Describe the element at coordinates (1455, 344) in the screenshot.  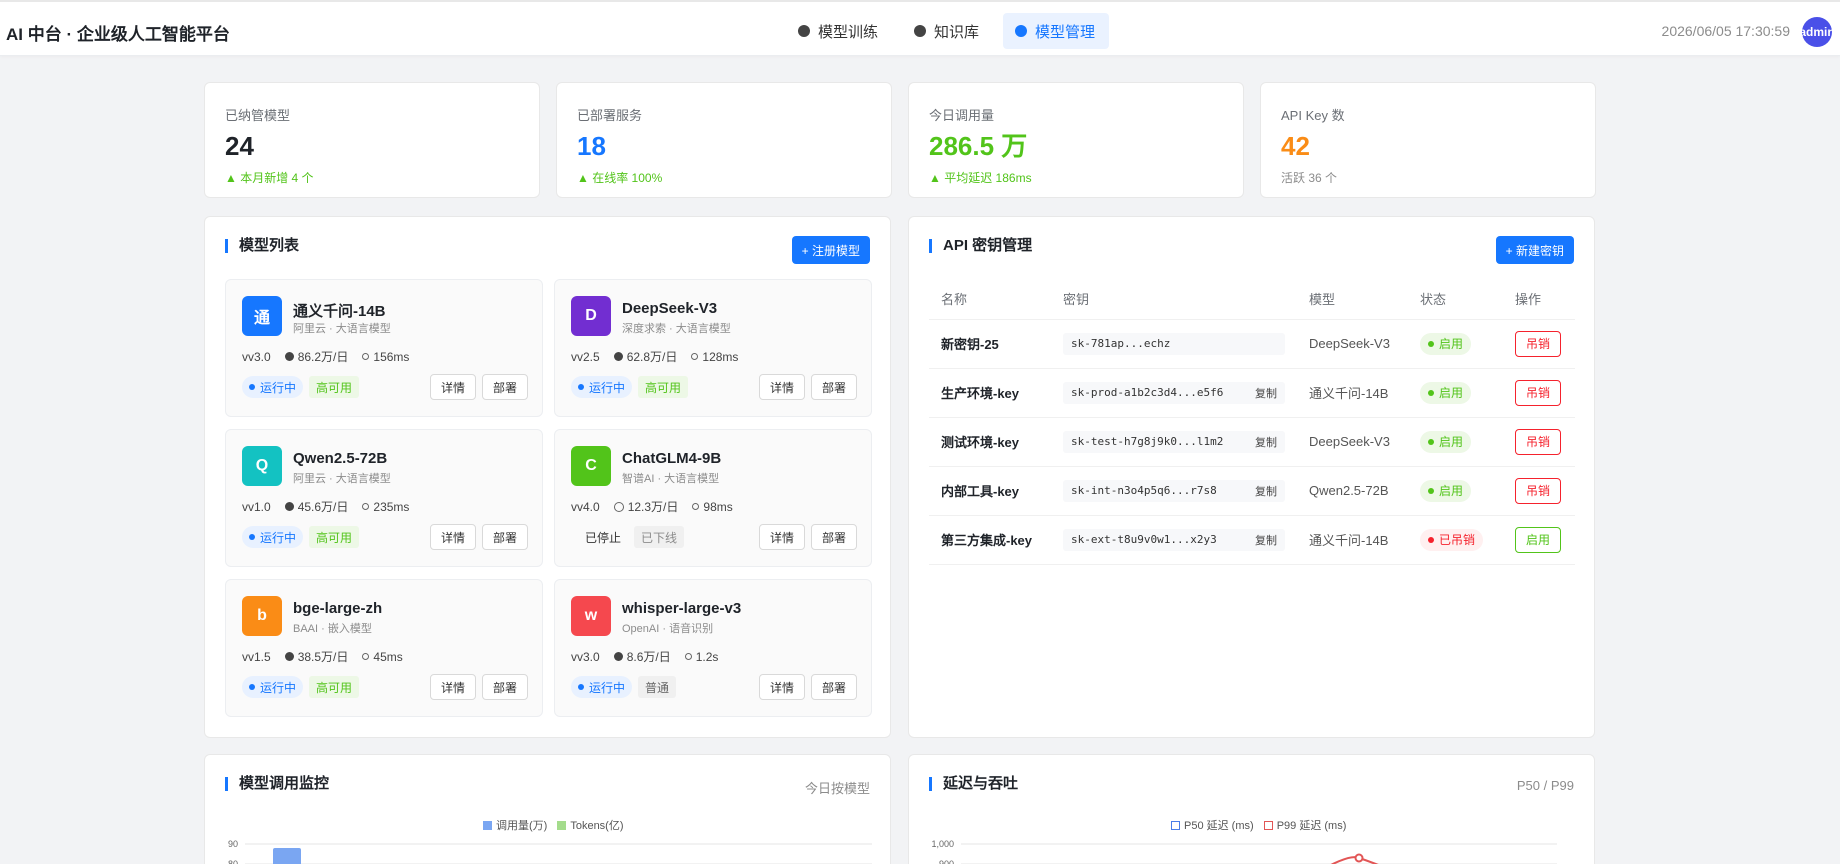
I see `key-status-cell: 启用` at that location.